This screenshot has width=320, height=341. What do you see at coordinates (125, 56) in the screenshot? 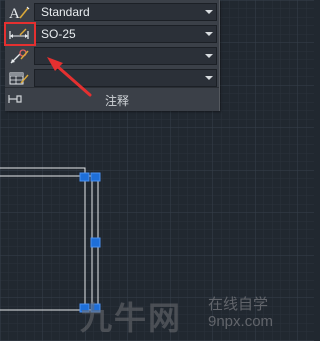
I see `multileader-style-dropdown` at bounding box center [125, 56].